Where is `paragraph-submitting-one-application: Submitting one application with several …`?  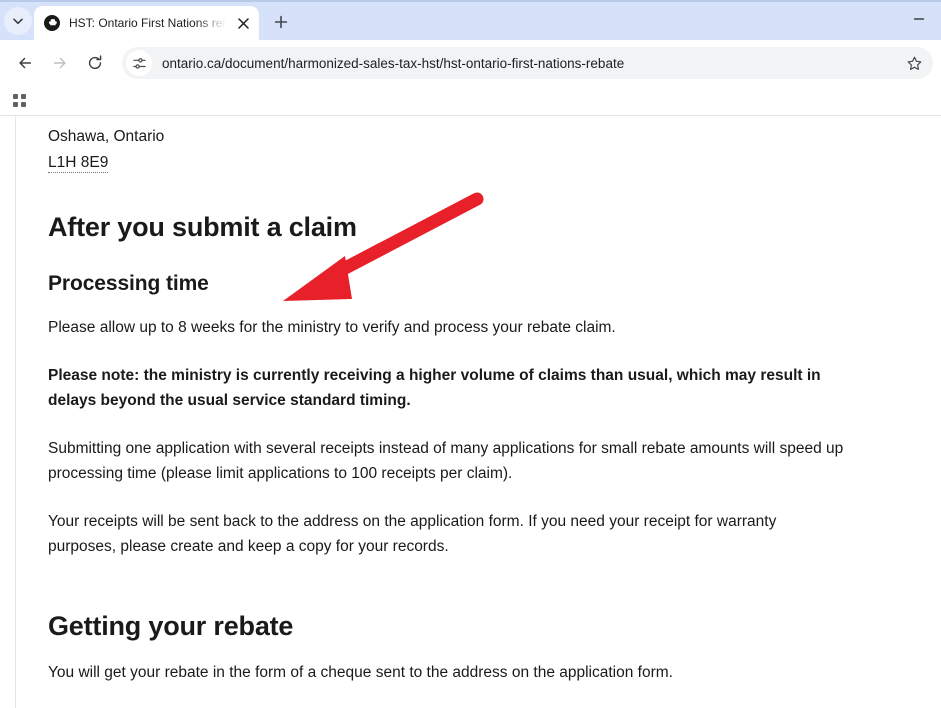
paragraph-submitting-one-application: Submitting one application with several … is located at coordinates (446, 461).